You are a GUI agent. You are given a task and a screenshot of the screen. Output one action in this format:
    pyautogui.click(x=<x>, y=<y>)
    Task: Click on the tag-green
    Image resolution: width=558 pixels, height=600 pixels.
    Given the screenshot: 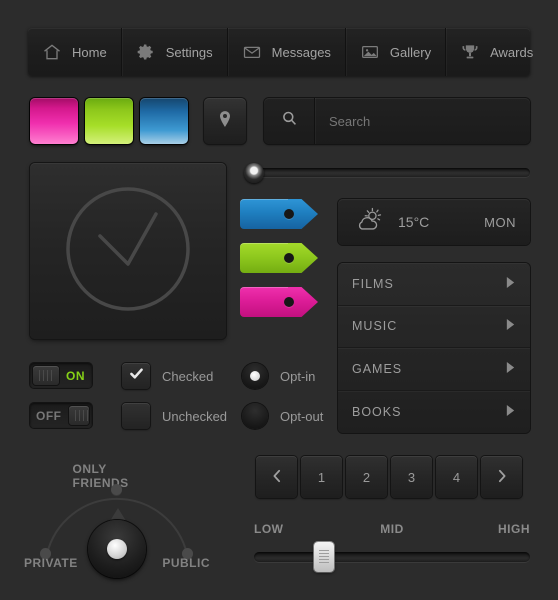 What is the action you would take?
    pyautogui.click(x=279, y=258)
    